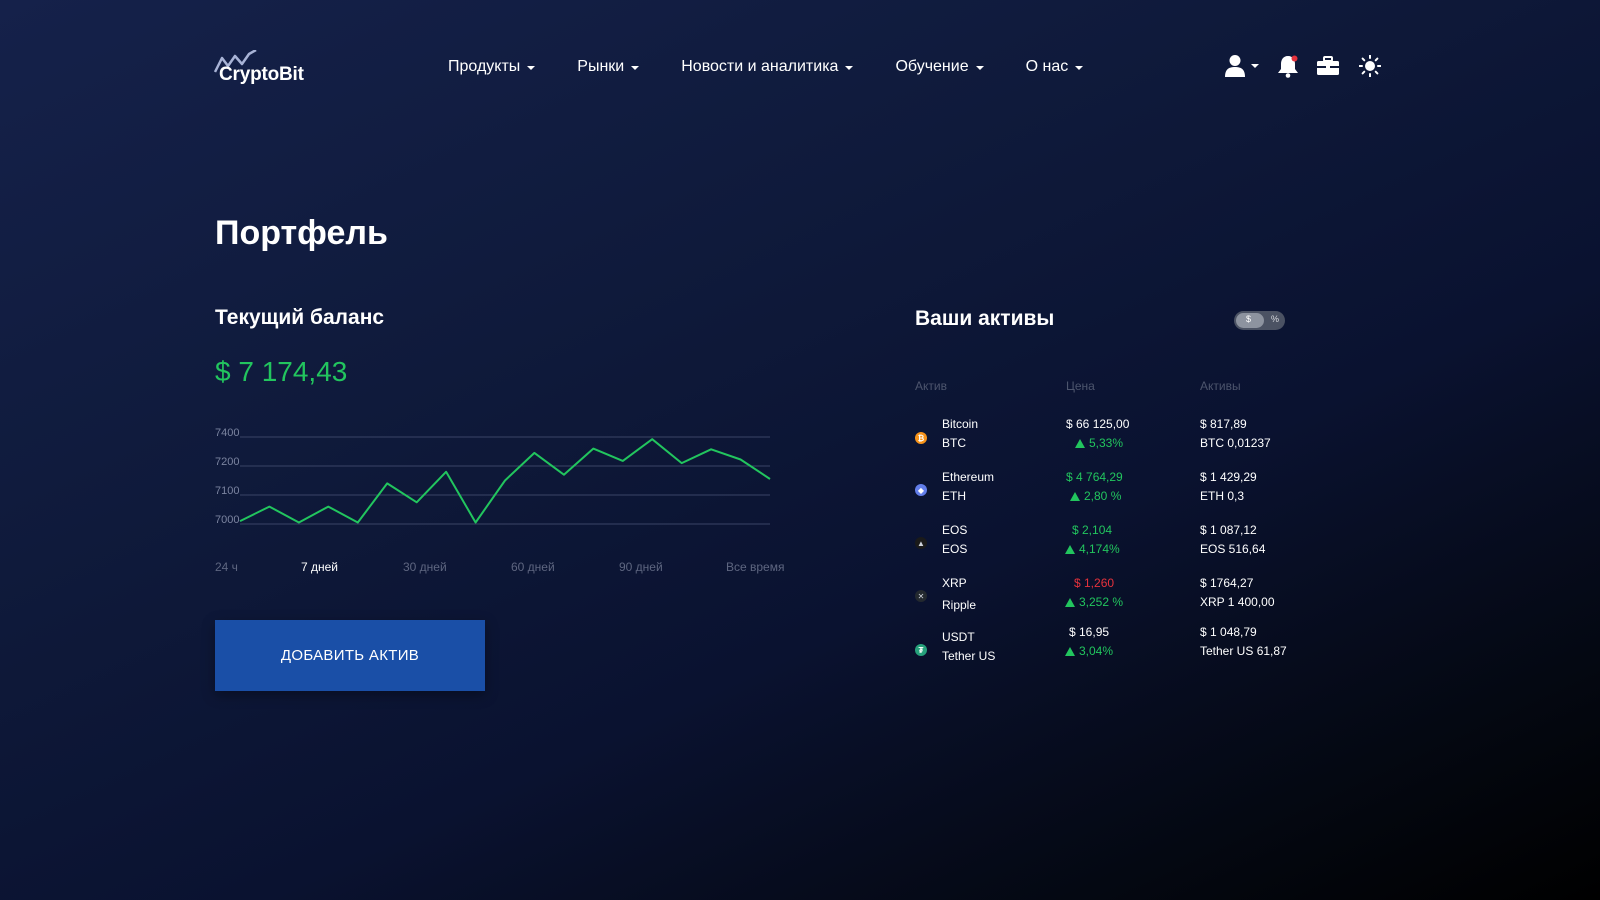 The width and height of the screenshot is (1600, 900). I want to click on column-header-asset: Актив, so click(931, 386).